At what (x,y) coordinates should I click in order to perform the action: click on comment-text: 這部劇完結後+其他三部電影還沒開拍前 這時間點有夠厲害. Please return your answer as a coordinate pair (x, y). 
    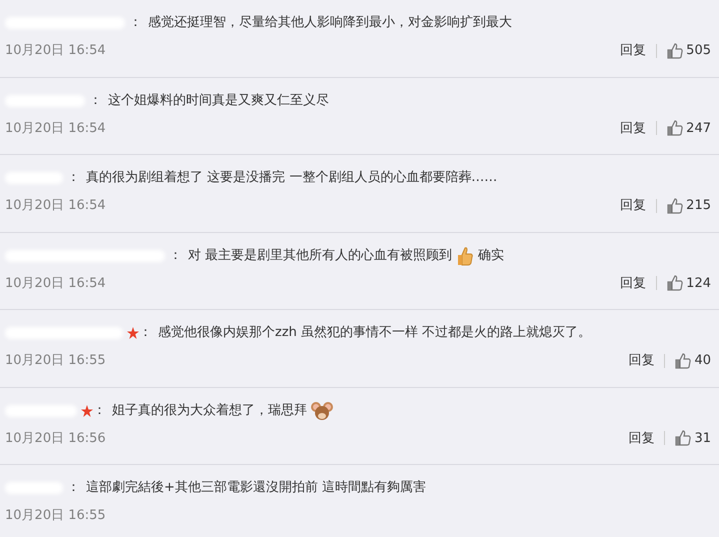
    Looking at the image, I should click on (256, 488).